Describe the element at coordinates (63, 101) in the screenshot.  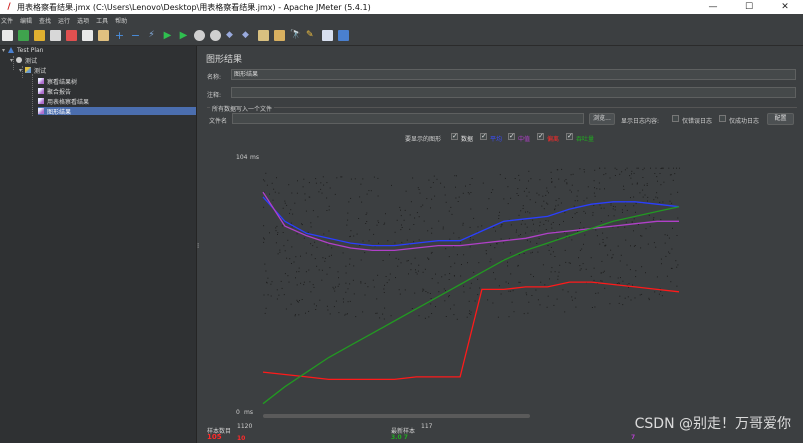
I see `tree-item-view-results-table: 用表格察看结果` at that location.